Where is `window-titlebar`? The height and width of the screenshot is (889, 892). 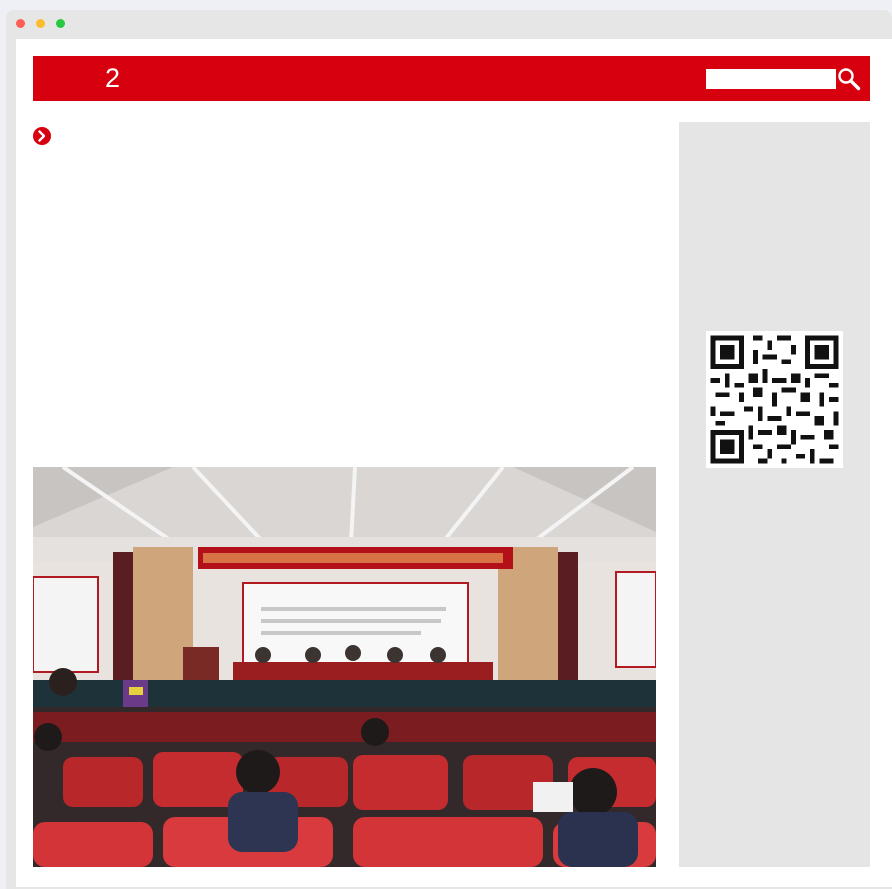
window-titlebar is located at coordinates (427, 24).